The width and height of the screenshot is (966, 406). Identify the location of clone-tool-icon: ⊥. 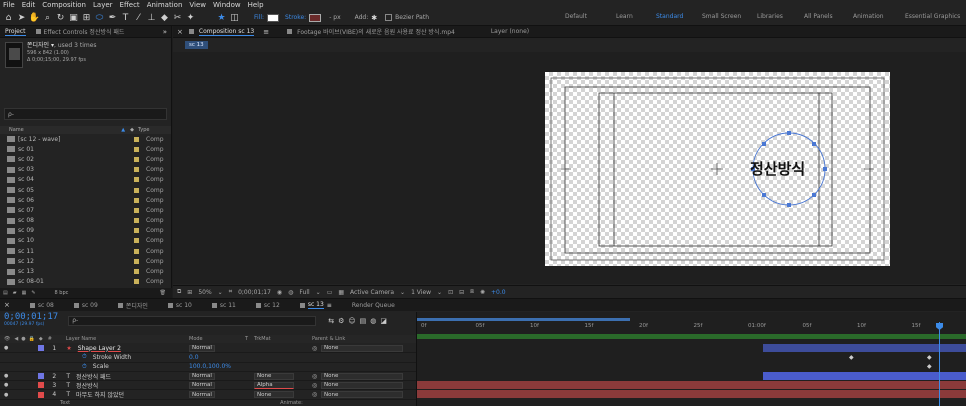
(151, 17).